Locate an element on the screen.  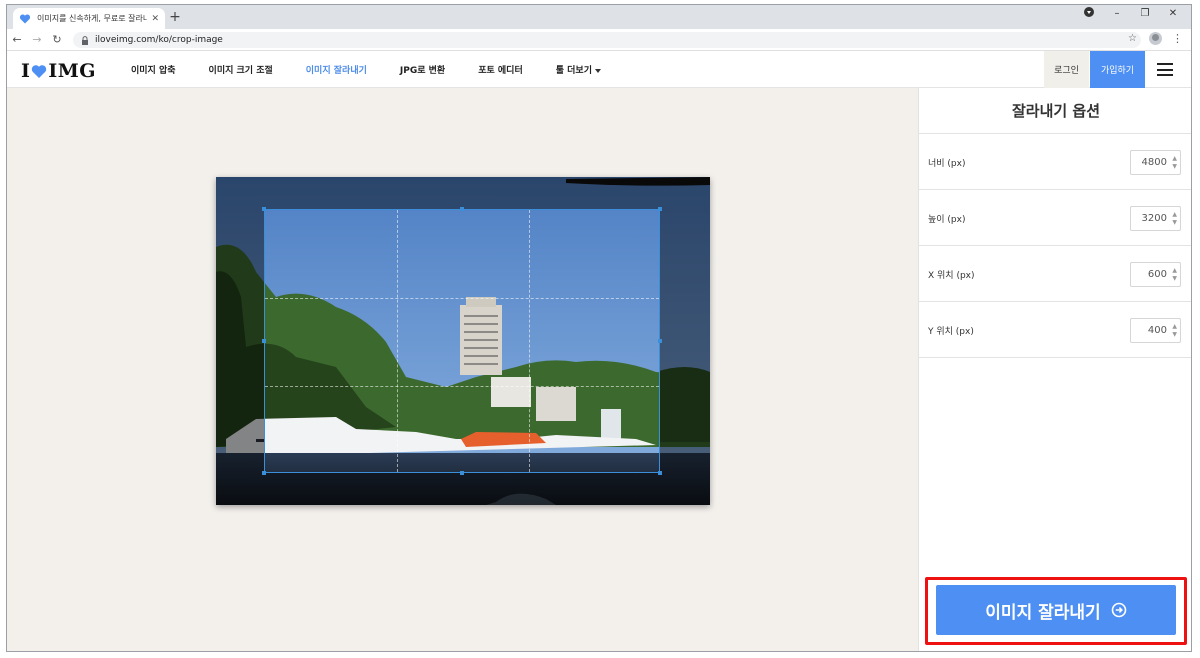
tab-title: 이미지를 신속하게, 무료로 잘라내기 is located at coordinates (92, 18).